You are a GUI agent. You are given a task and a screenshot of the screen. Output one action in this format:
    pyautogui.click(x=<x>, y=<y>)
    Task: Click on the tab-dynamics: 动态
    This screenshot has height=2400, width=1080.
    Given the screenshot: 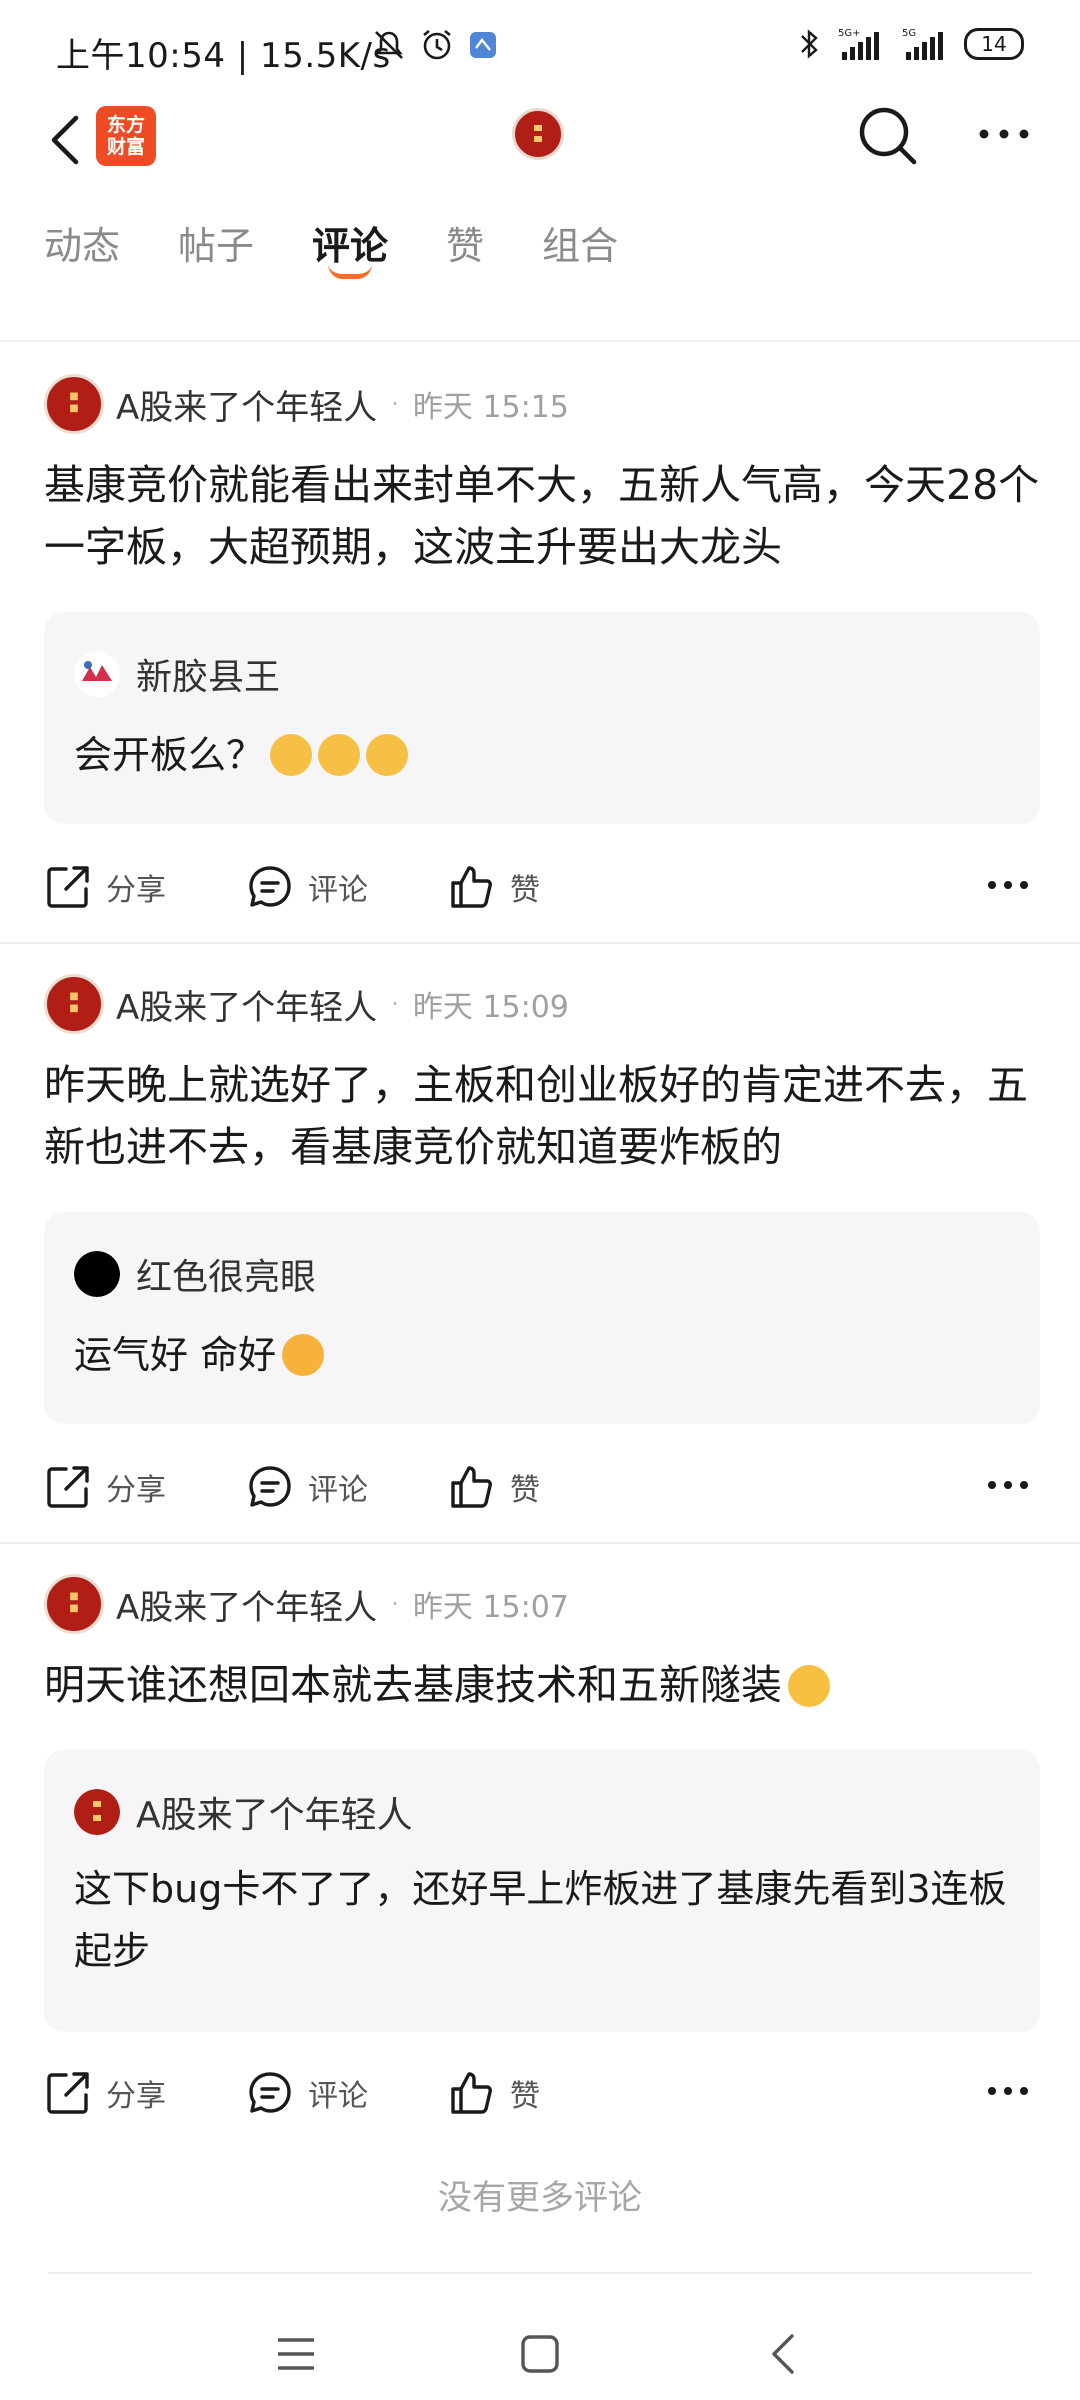 What is the action you would take?
    pyautogui.click(x=82, y=250)
    